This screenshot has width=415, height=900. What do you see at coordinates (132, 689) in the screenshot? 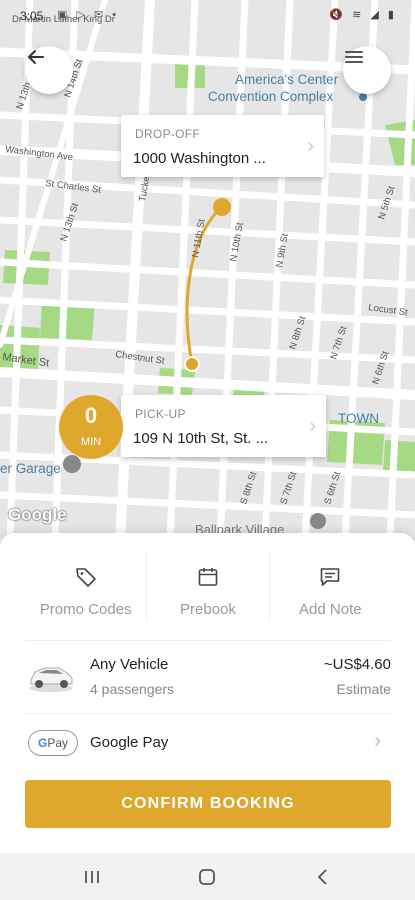
I see `vehicle-passengers: 4 passengers` at bounding box center [132, 689].